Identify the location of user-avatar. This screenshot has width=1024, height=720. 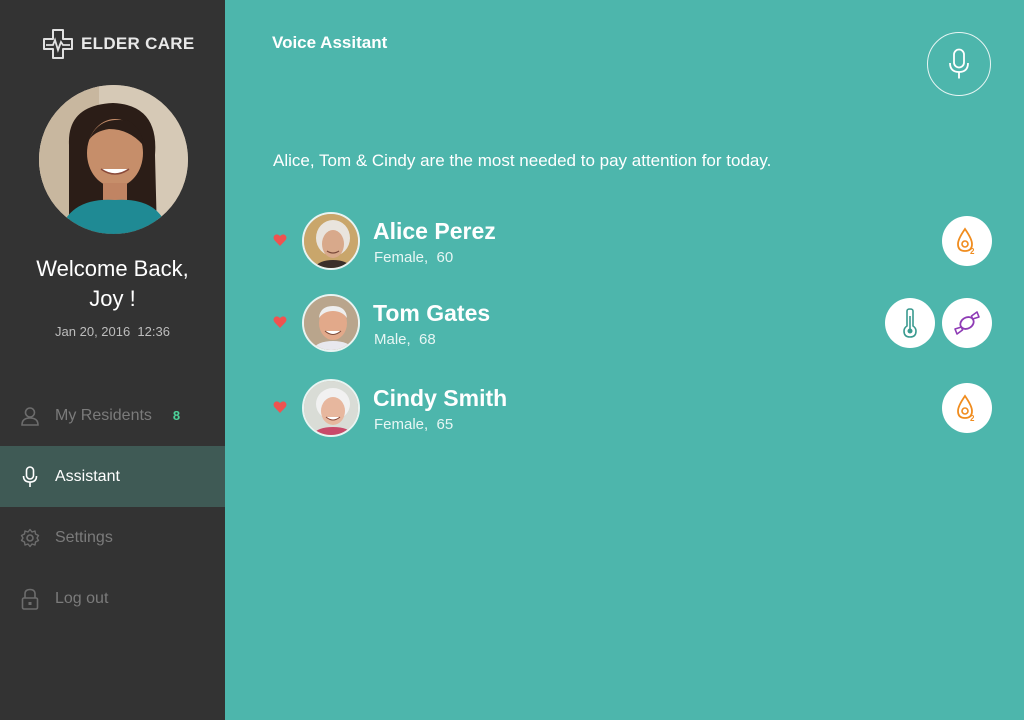
(113, 159).